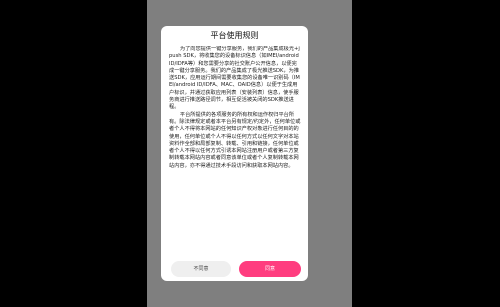  What do you see at coordinates (234, 35) in the screenshot?
I see `dialog-title: 平台使用规则` at bounding box center [234, 35].